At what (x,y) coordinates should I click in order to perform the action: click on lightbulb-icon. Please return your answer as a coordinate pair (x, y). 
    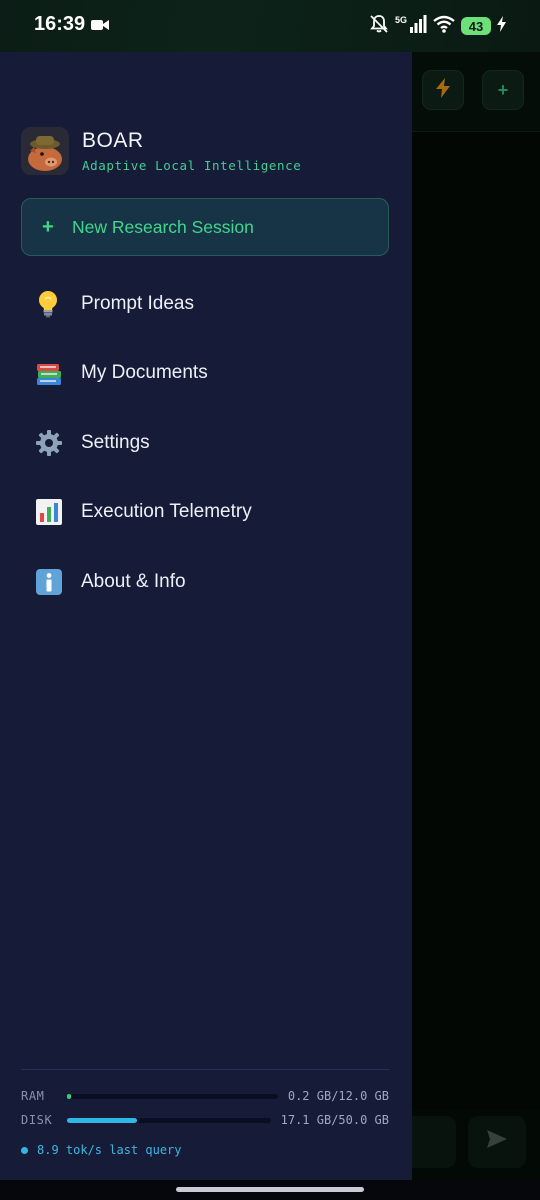
    Looking at the image, I should click on (58, 304).